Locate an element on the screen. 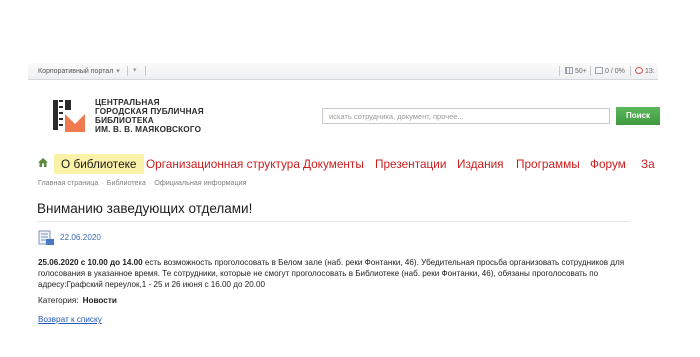 This screenshot has height=357, width=700. library-name-line: ГОРОДСКАЯ ПУБЛИЧНАЯ is located at coordinates (149, 111).